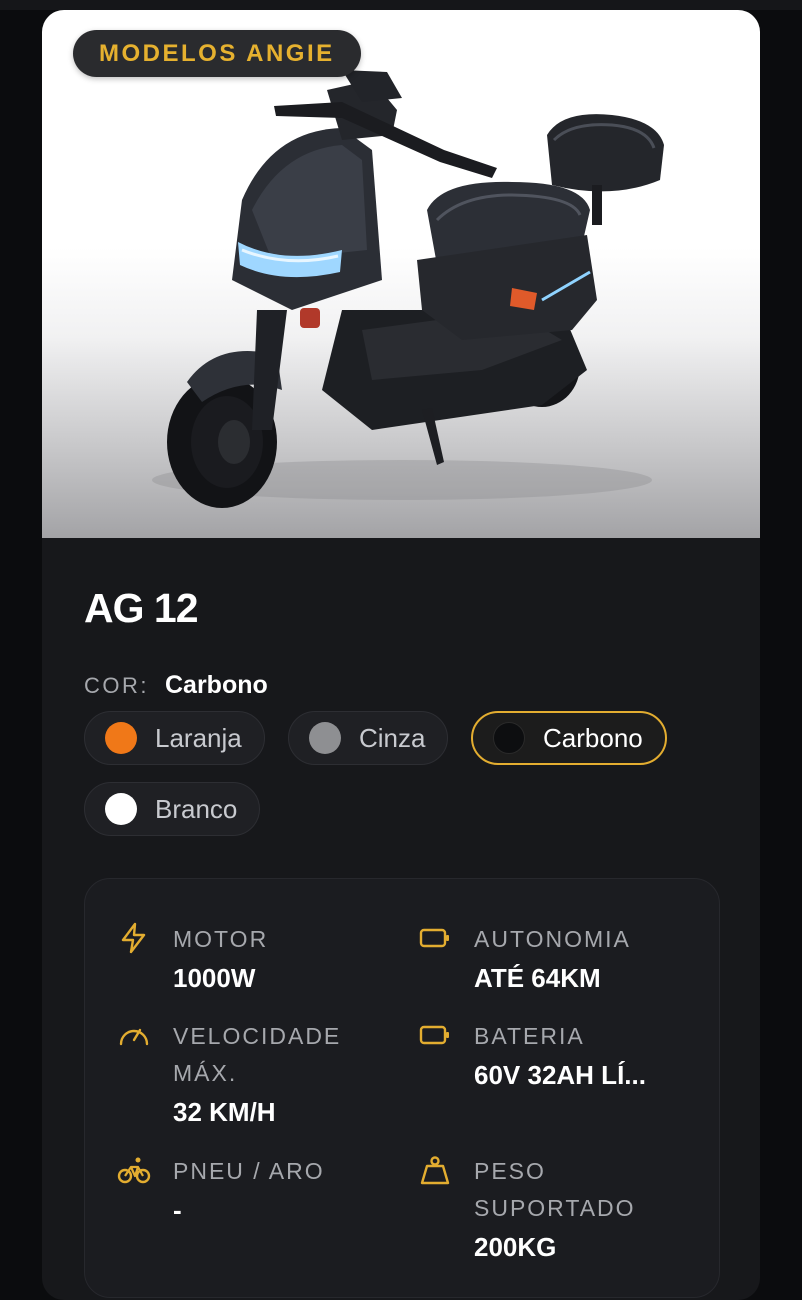  What do you see at coordinates (214, 978) in the screenshot?
I see `spec-value: 1000W` at bounding box center [214, 978].